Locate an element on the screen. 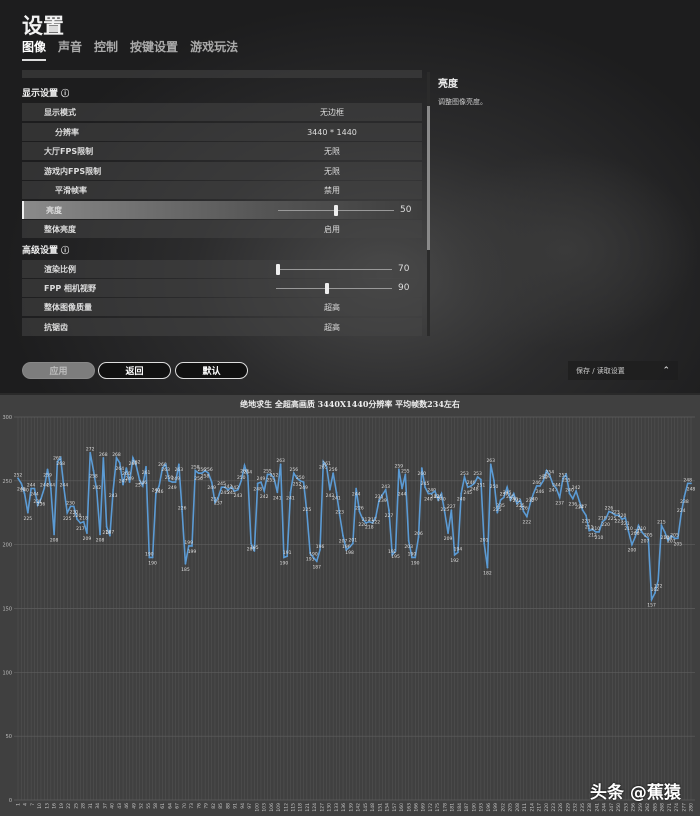 This screenshot has height=816, width=700. brightness-slider is located at coordinates (336, 210).